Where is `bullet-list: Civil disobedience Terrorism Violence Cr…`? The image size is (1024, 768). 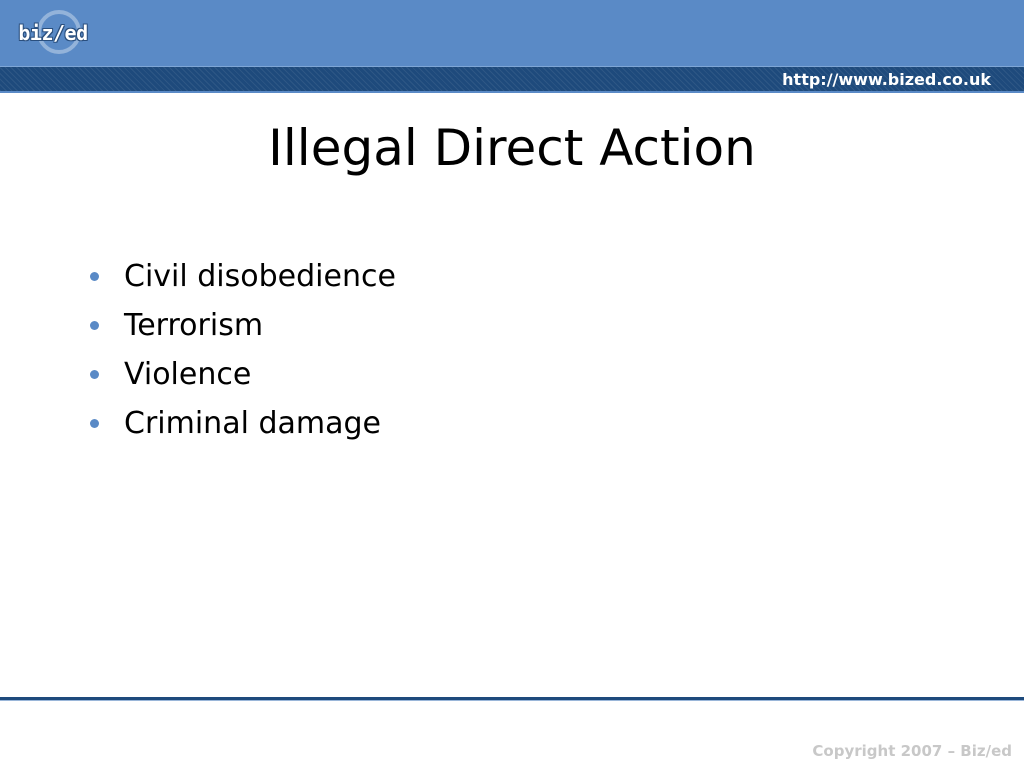 bullet-list: Civil disobedience Terrorism Violence Cr… is located at coordinates (241, 350).